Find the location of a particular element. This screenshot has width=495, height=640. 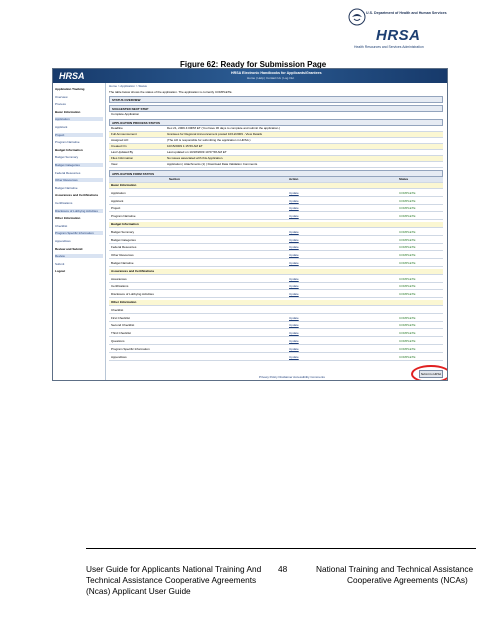

status-overview-label: STATUS OVERVIEW is located at coordinates (126, 100).